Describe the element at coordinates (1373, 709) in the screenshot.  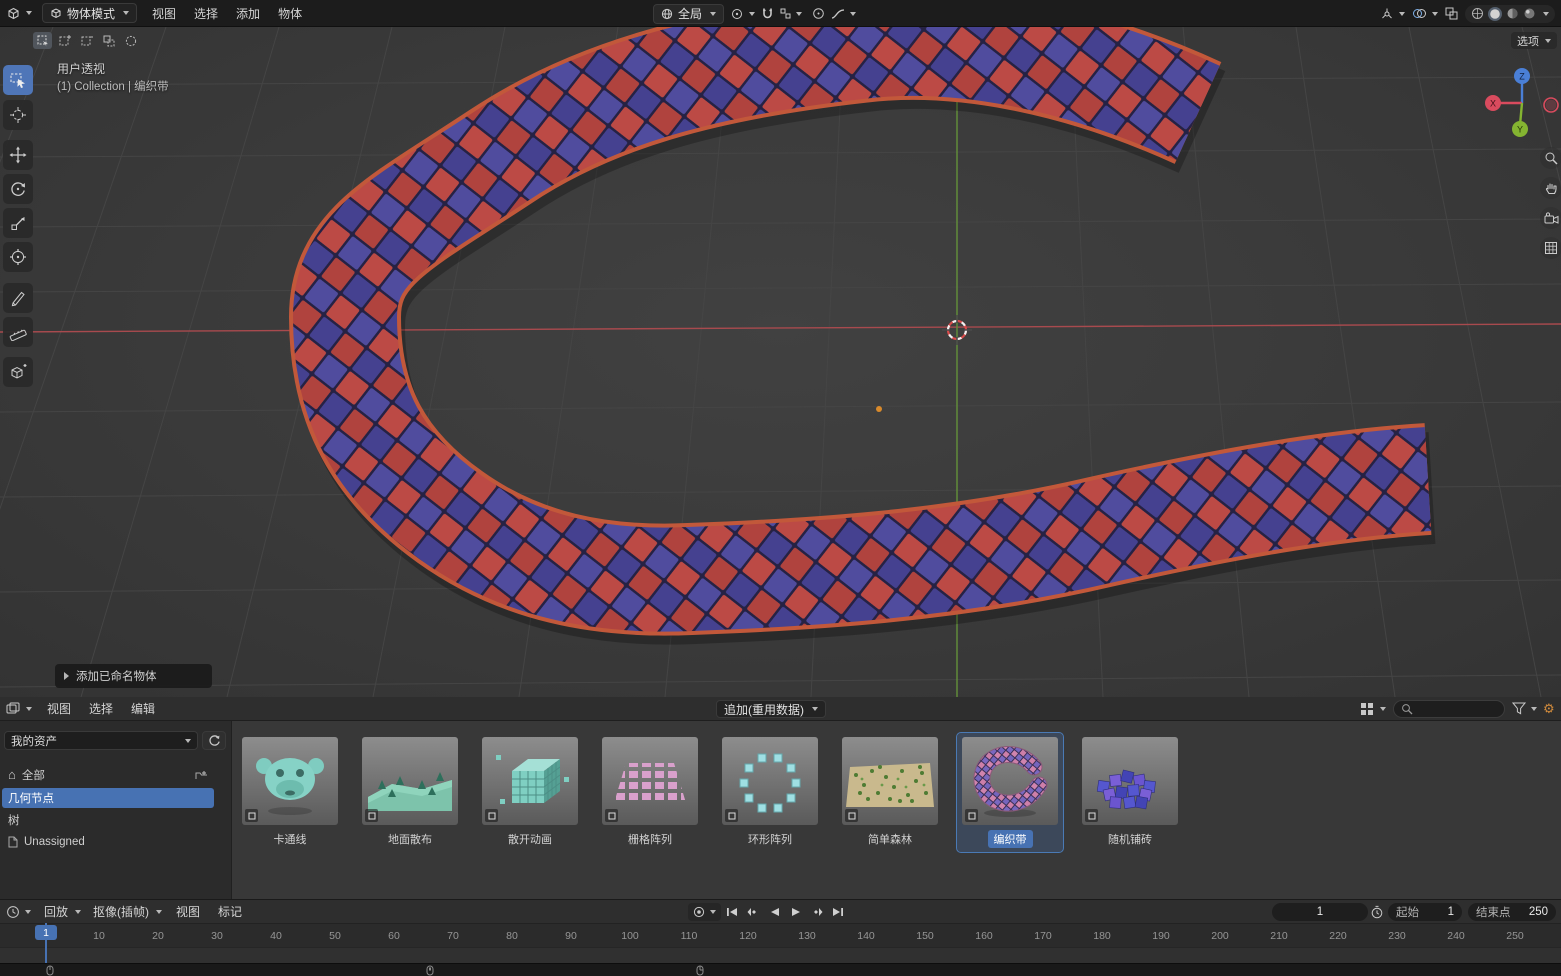
I see `display-settings-dropdown` at that location.